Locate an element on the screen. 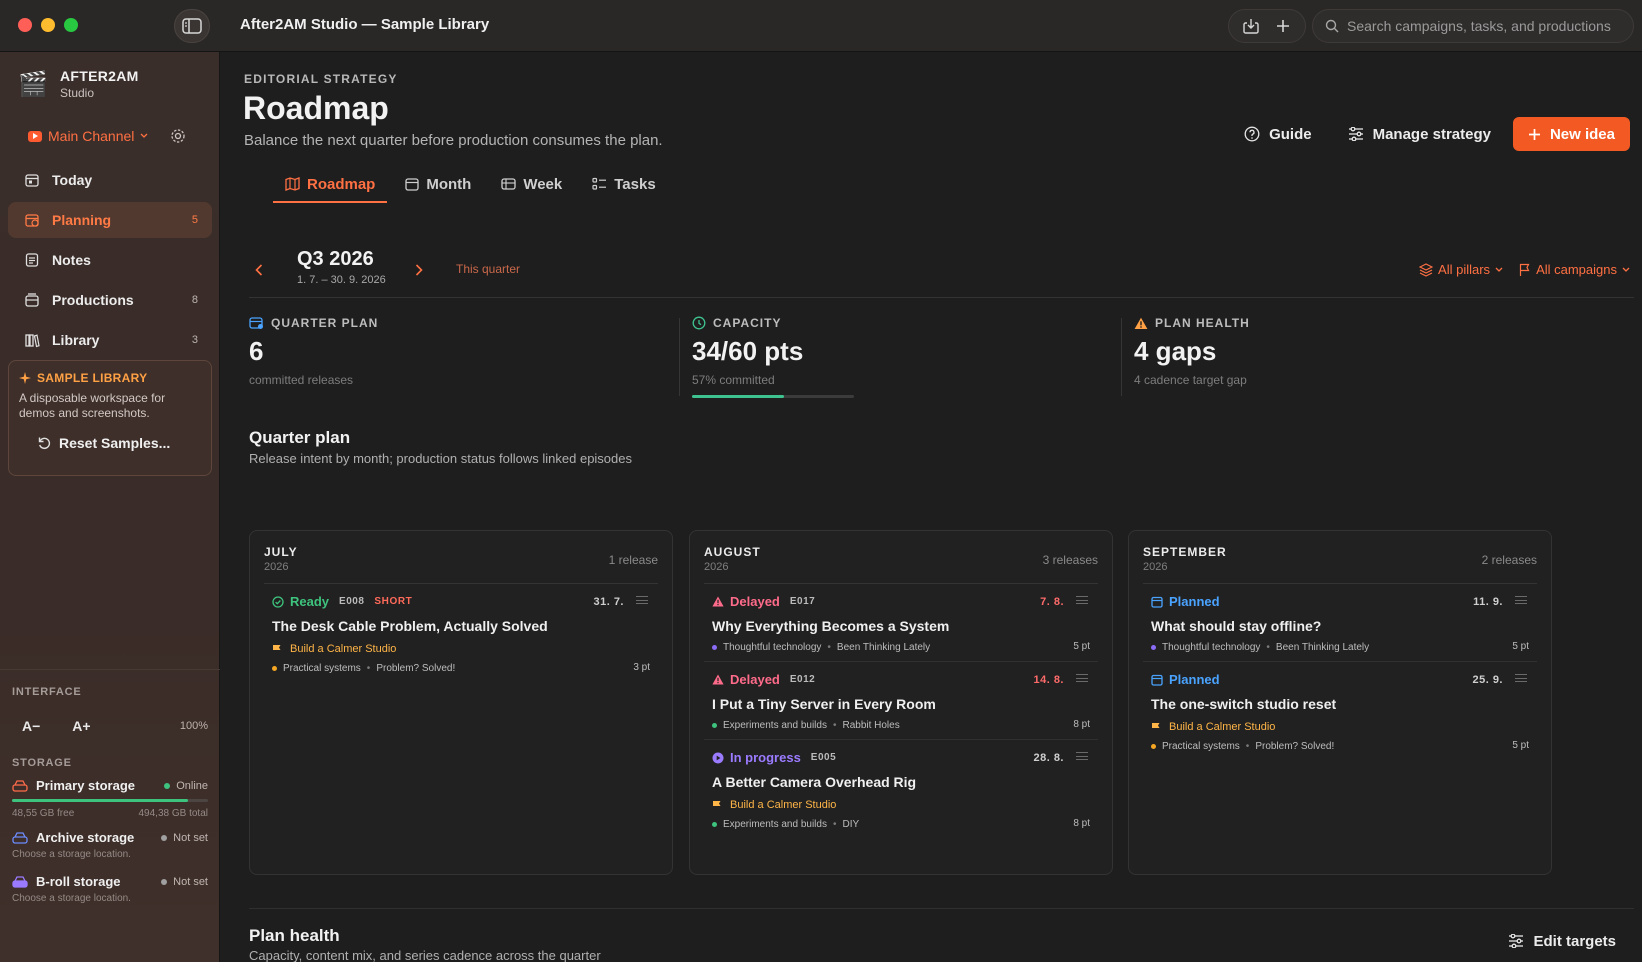  workspace-switcher: 🎬 AFTER2AM Studio is located at coordinates (78, 84).